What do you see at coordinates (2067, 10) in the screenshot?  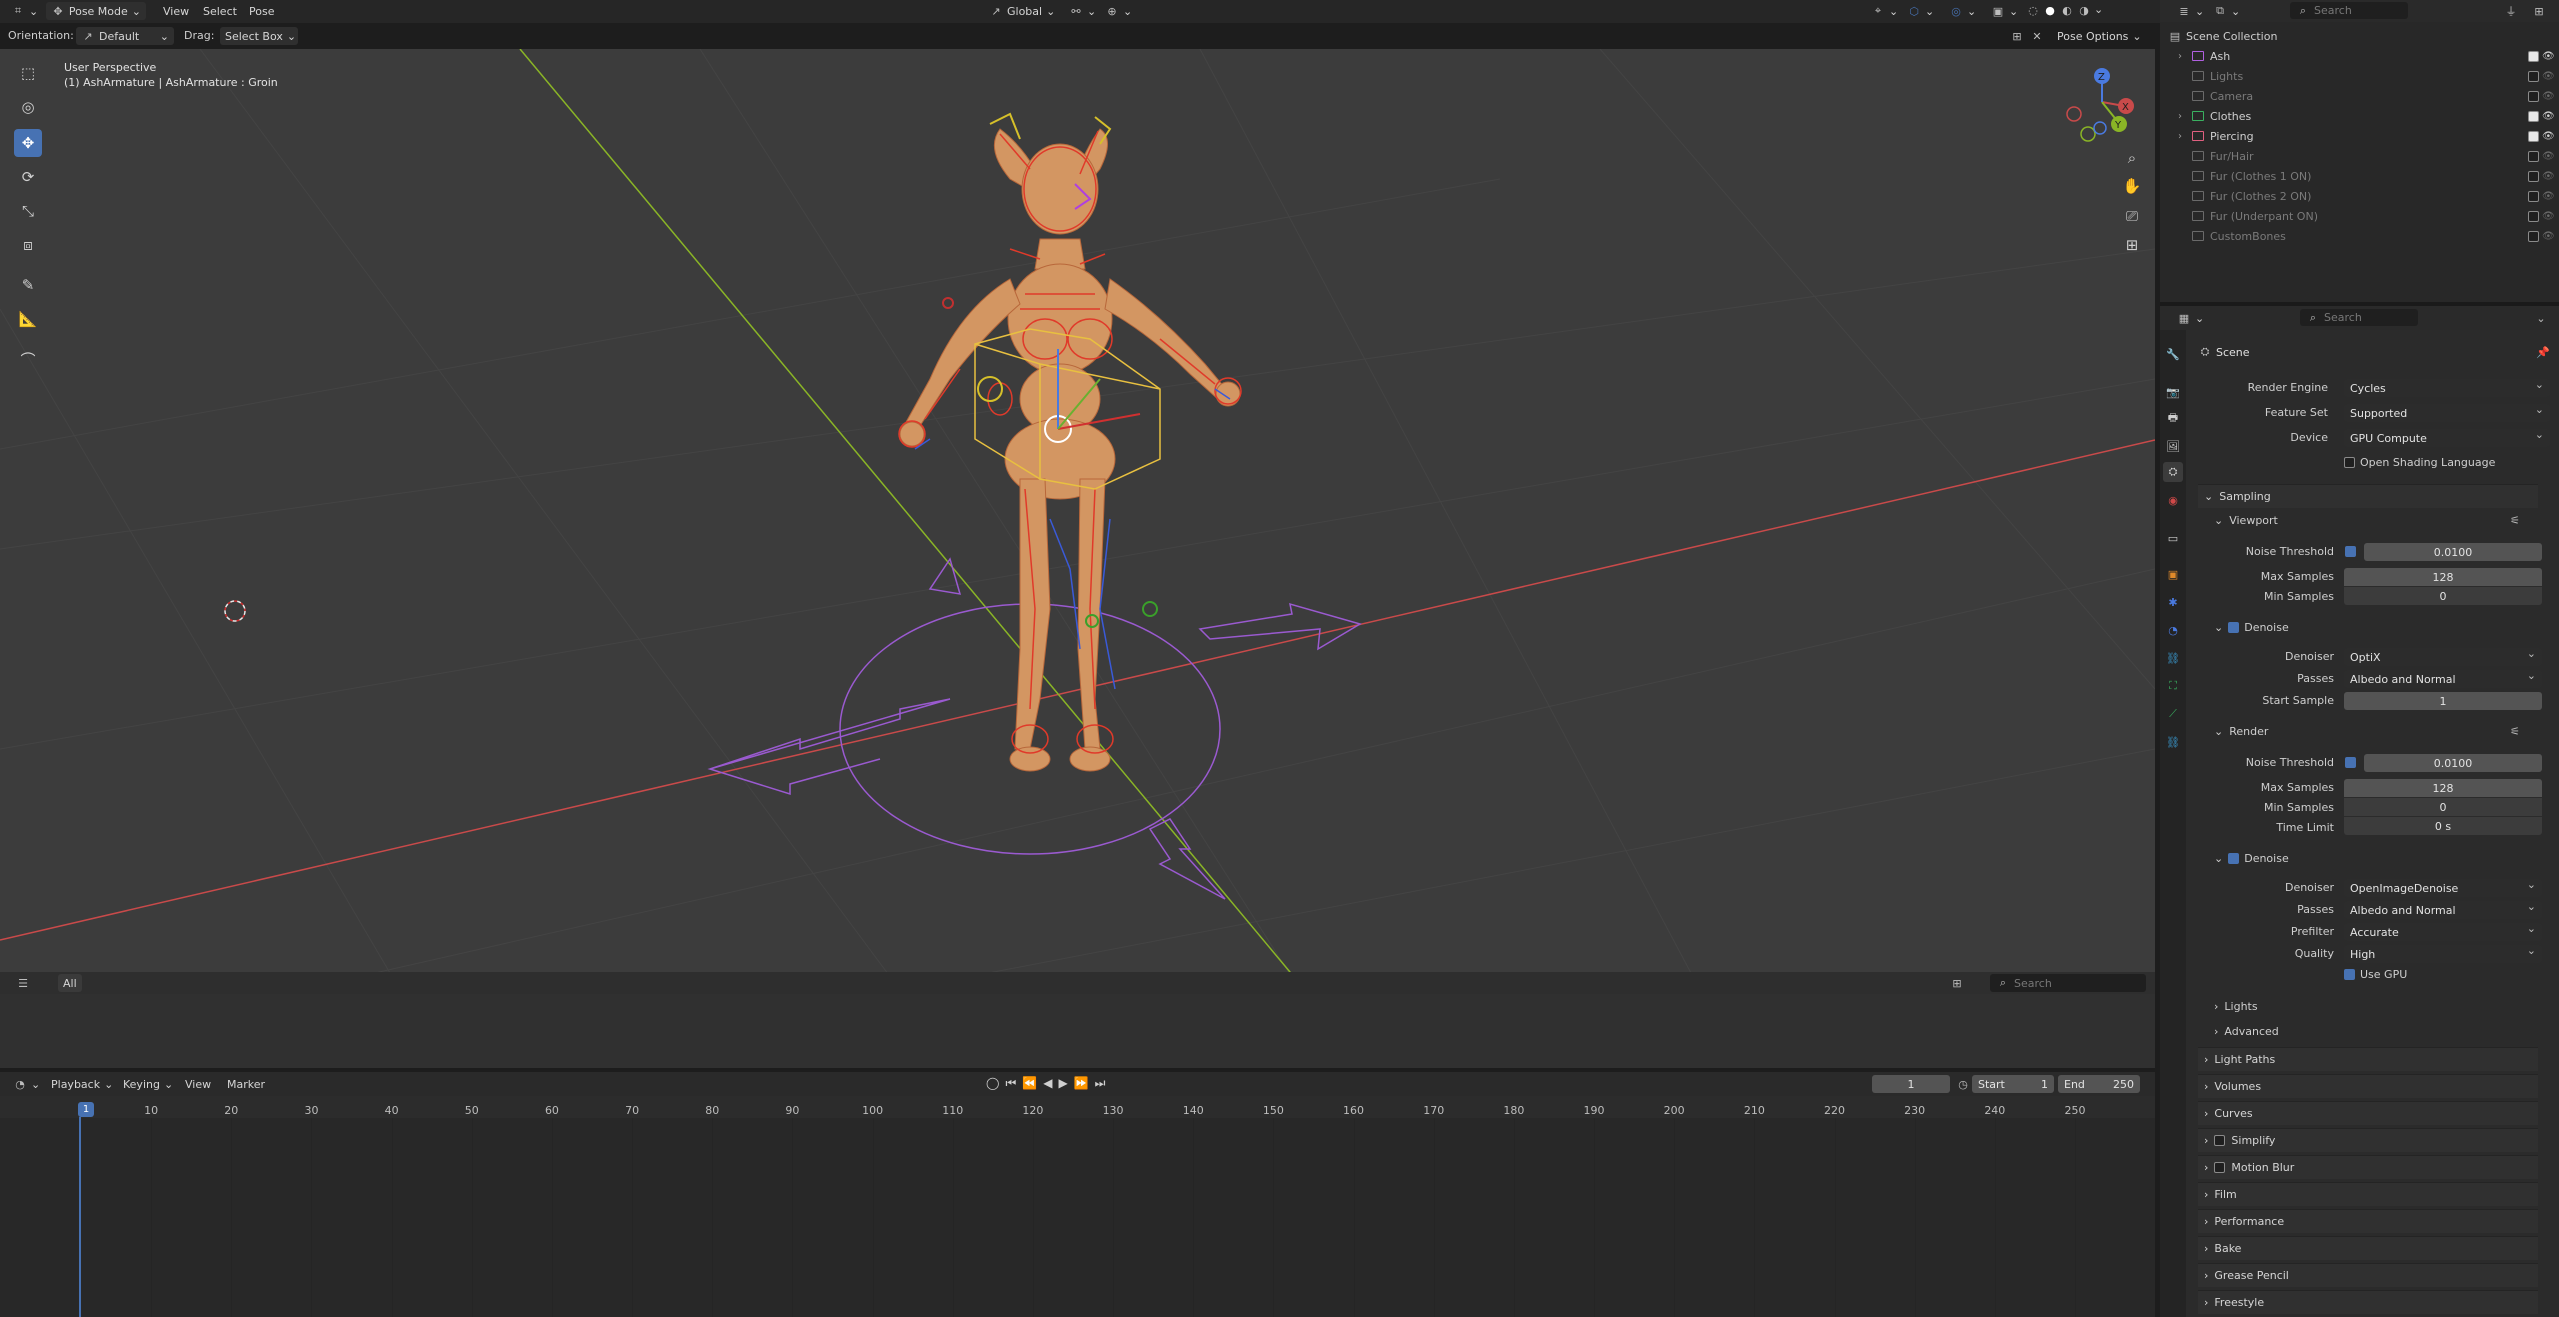 I see `shading-material-icon: ◐` at bounding box center [2067, 10].